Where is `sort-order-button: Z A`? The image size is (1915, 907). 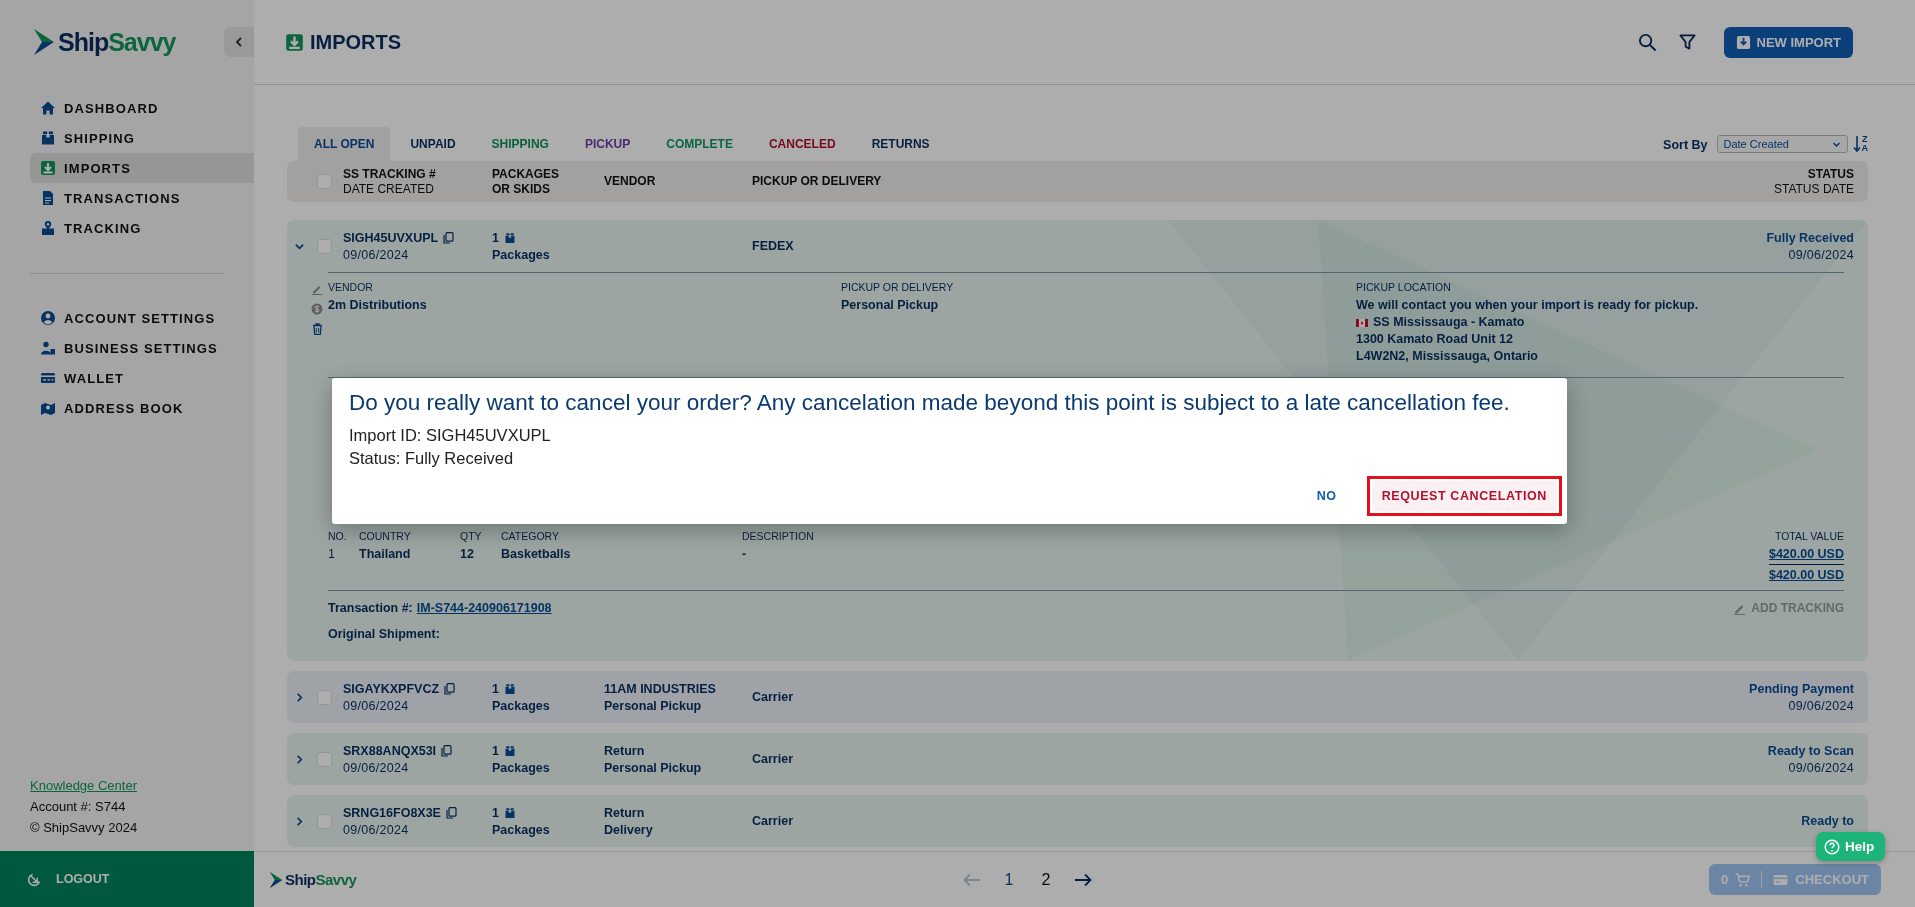 sort-order-button: Z A is located at coordinates (1860, 144).